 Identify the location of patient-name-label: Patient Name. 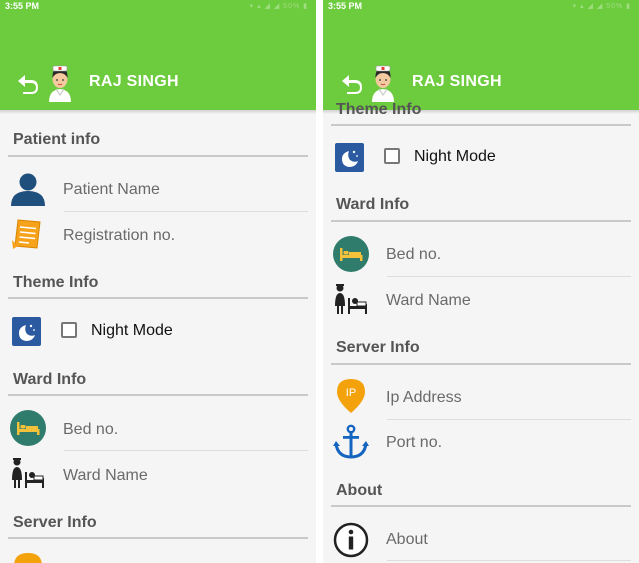
(111, 189).